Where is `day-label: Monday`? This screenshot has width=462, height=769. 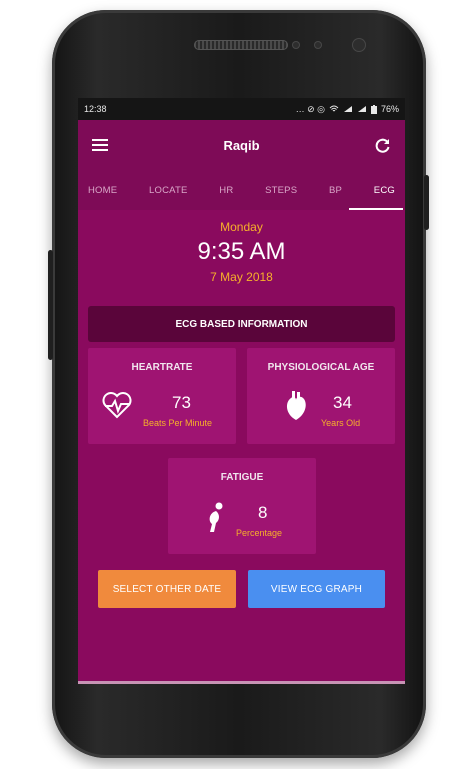
day-label: Monday is located at coordinates (241, 227).